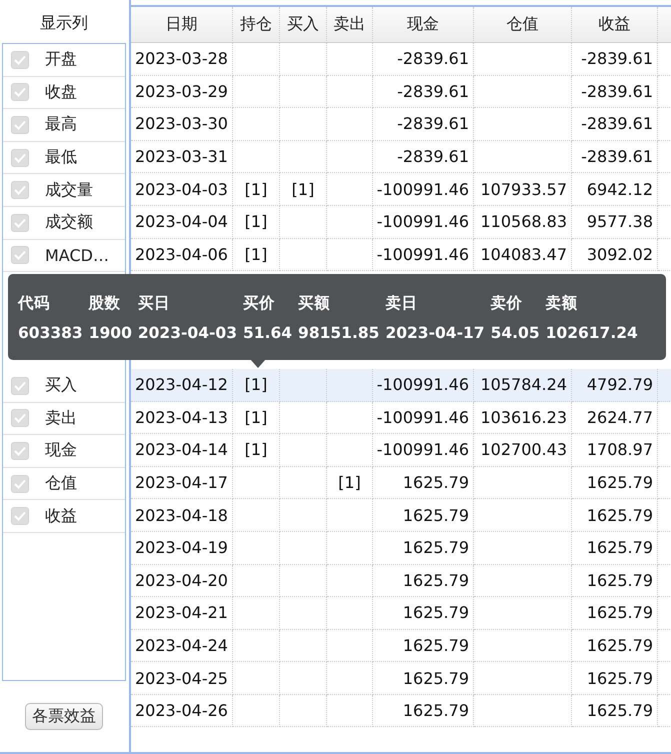  I want to click on column-header: 仓值, so click(523, 25).